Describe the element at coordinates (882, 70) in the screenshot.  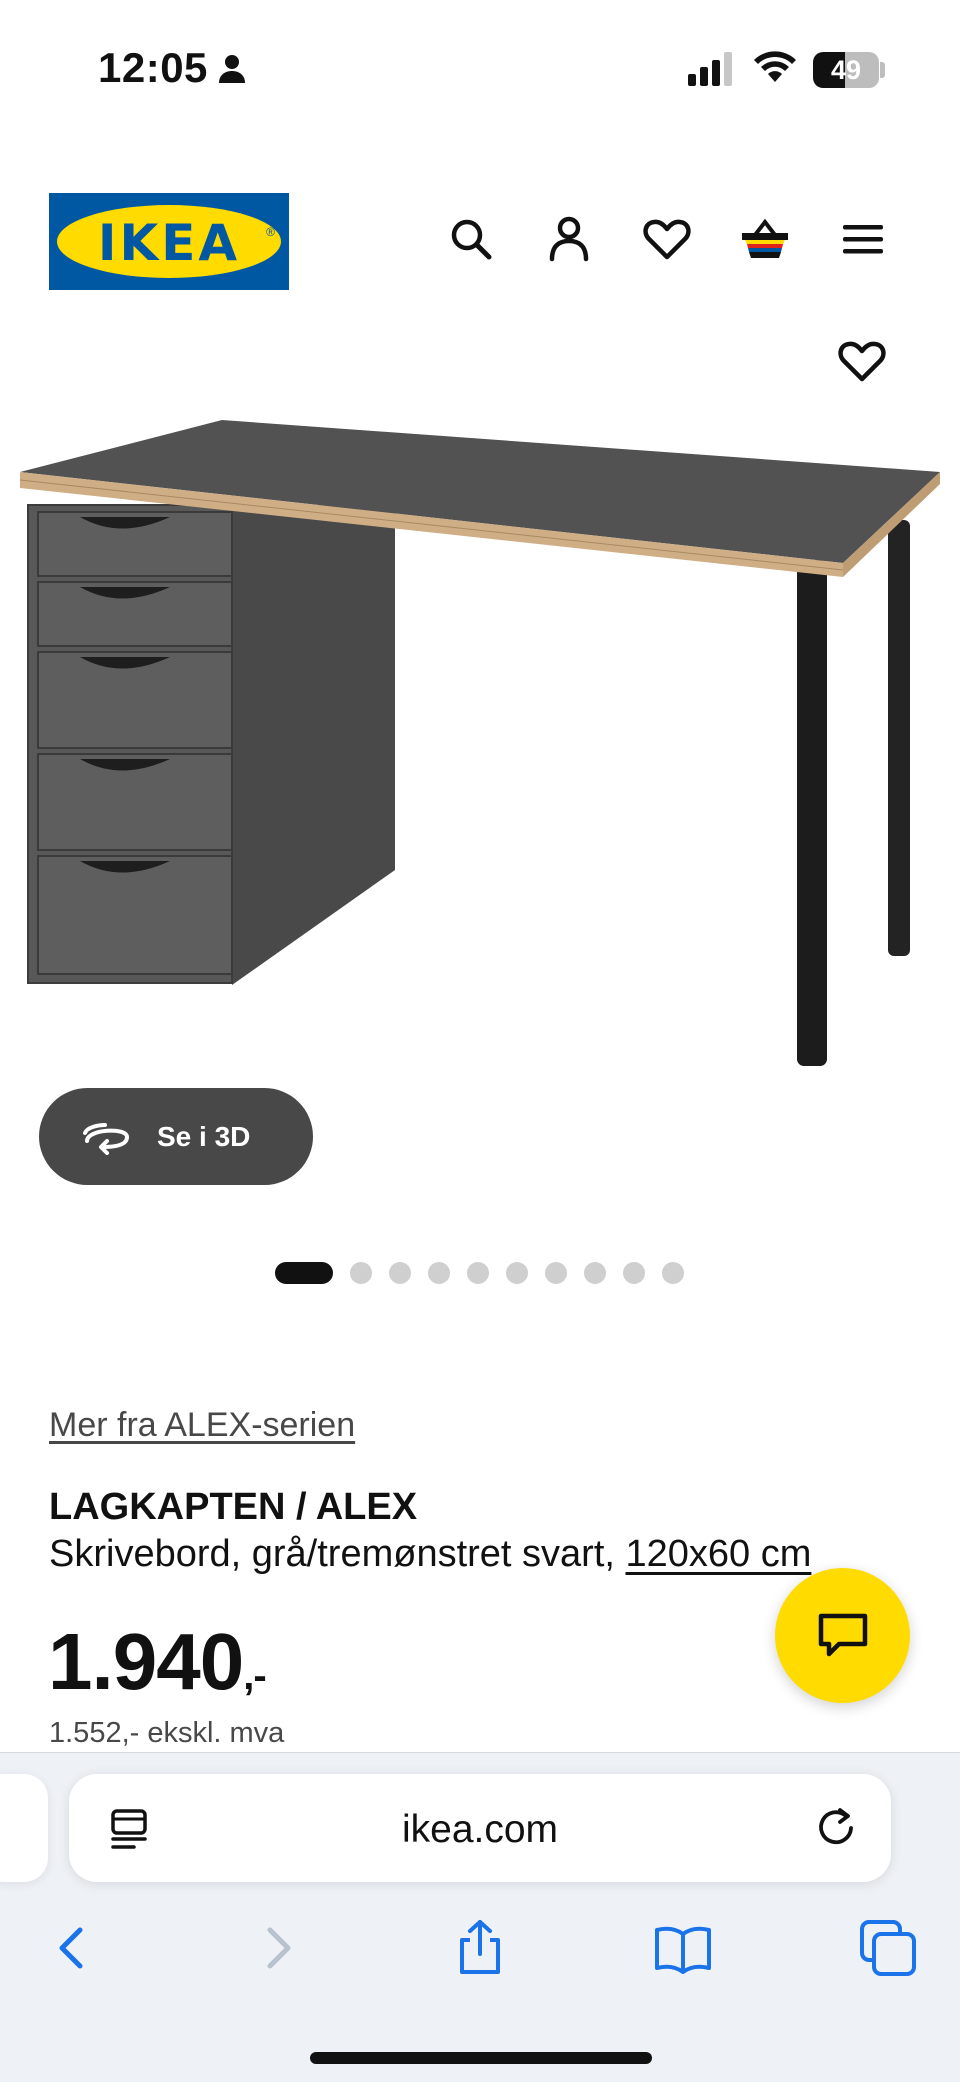
I see `battery-tip` at that location.